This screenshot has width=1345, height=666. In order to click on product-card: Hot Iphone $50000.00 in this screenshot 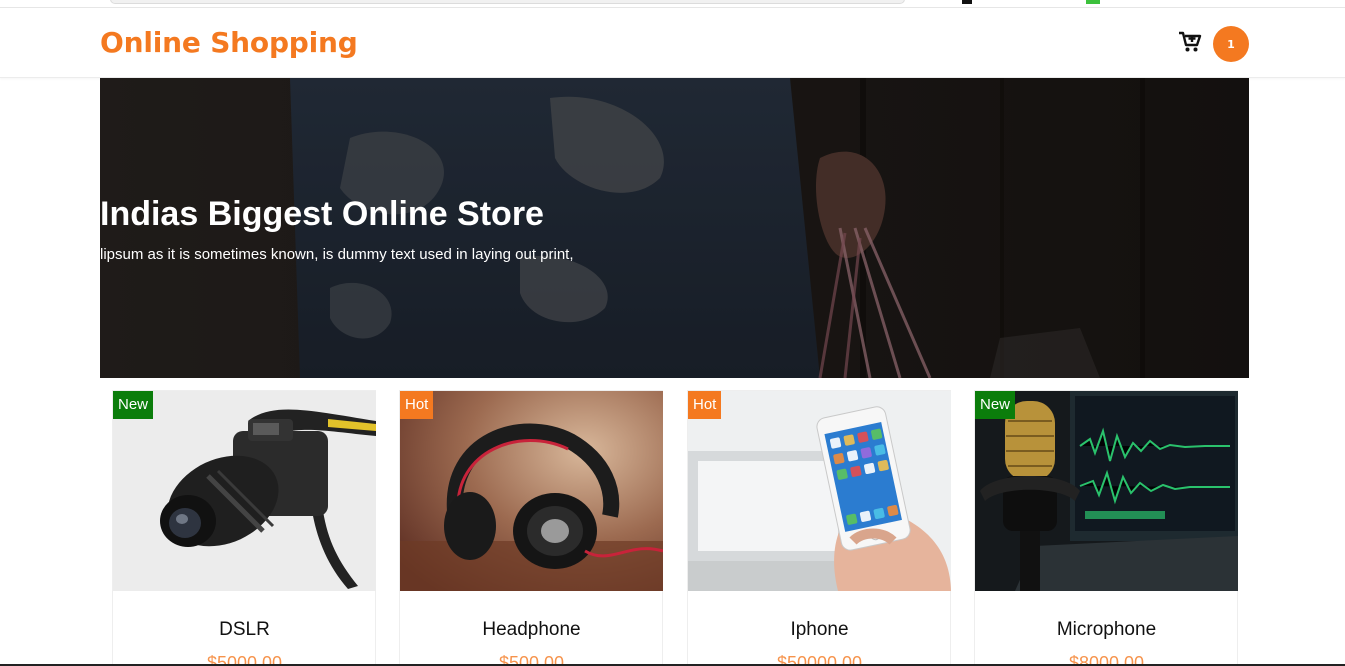, I will do `click(819, 528)`.